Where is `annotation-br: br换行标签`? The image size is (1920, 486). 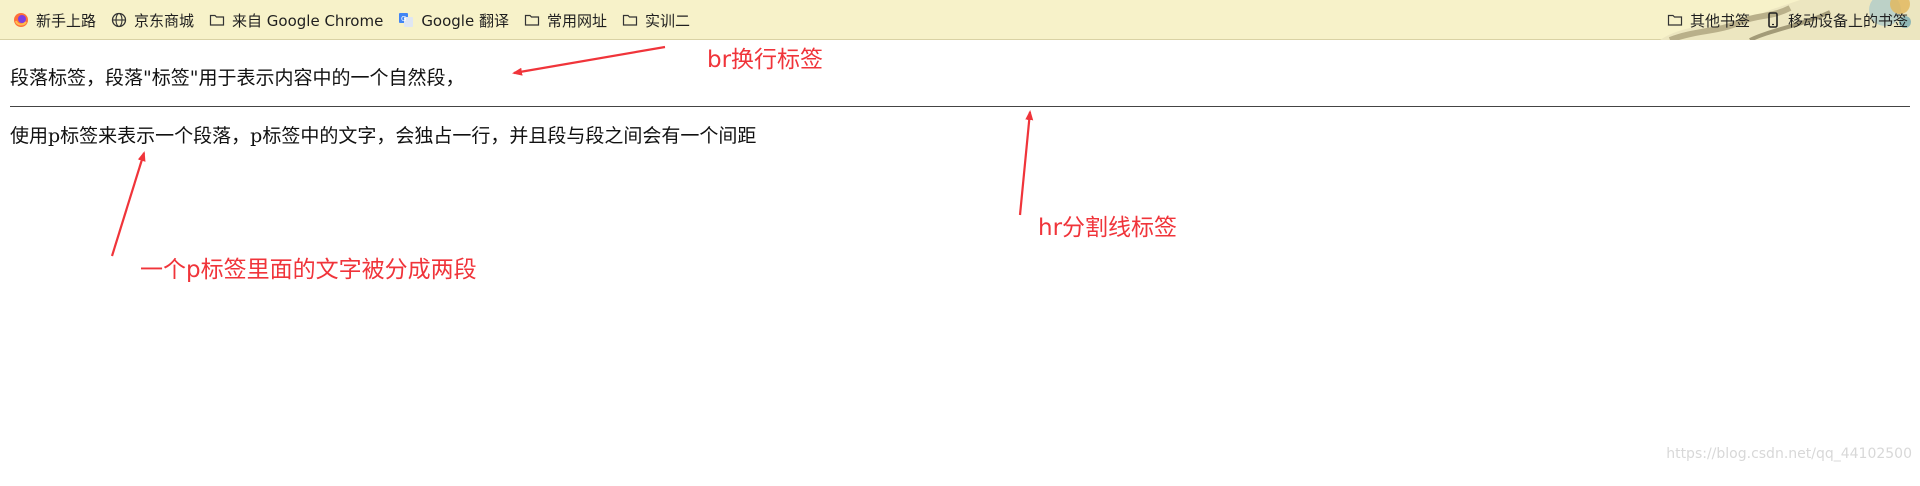 annotation-br: br换行标签 is located at coordinates (765, 60).